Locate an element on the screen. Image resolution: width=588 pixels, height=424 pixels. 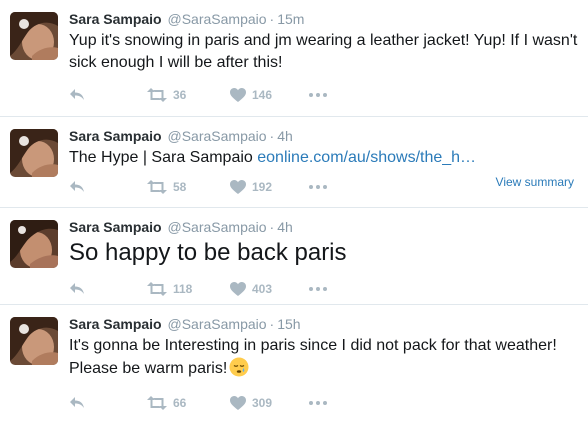
retweet-count: 58 is located at coordinates (180, 187).